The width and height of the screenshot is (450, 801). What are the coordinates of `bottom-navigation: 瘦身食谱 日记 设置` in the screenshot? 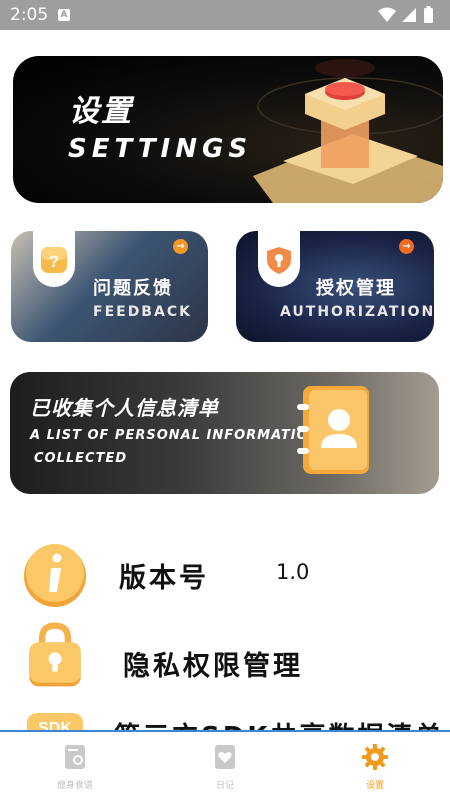 It's located at (225, 765).